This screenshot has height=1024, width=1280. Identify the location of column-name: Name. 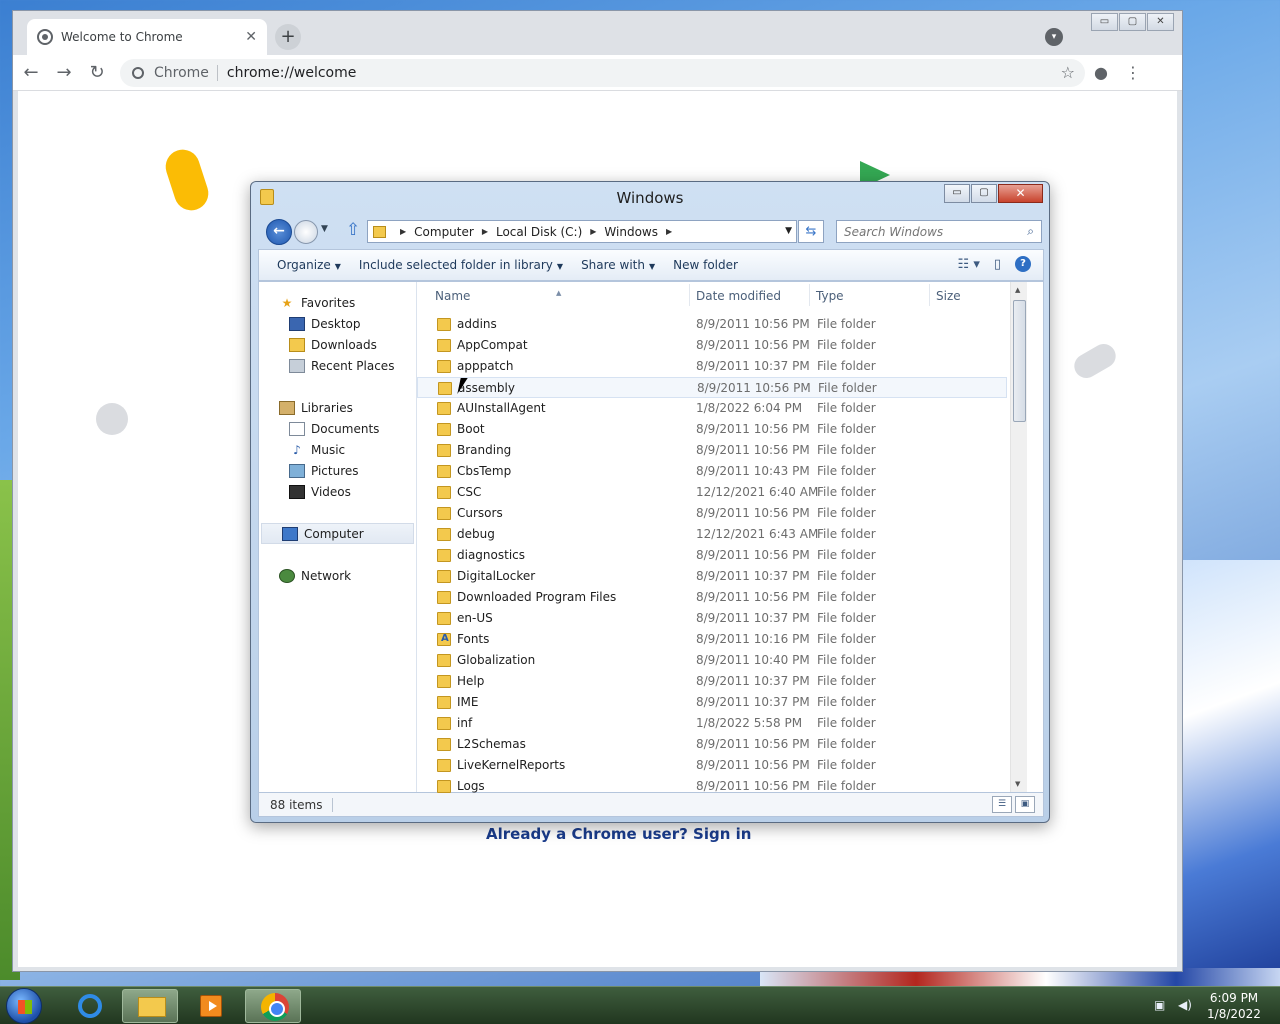
(452, 296).